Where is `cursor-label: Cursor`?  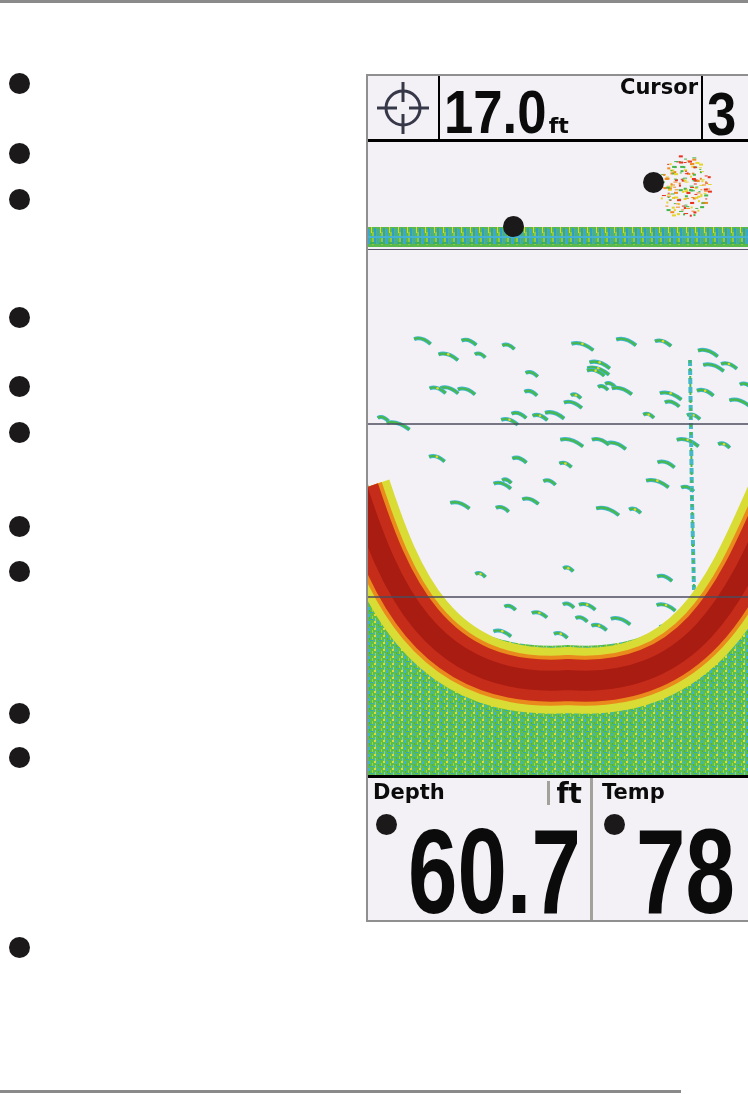
cursor-label: Cursor is located at coordinates (659, 87).